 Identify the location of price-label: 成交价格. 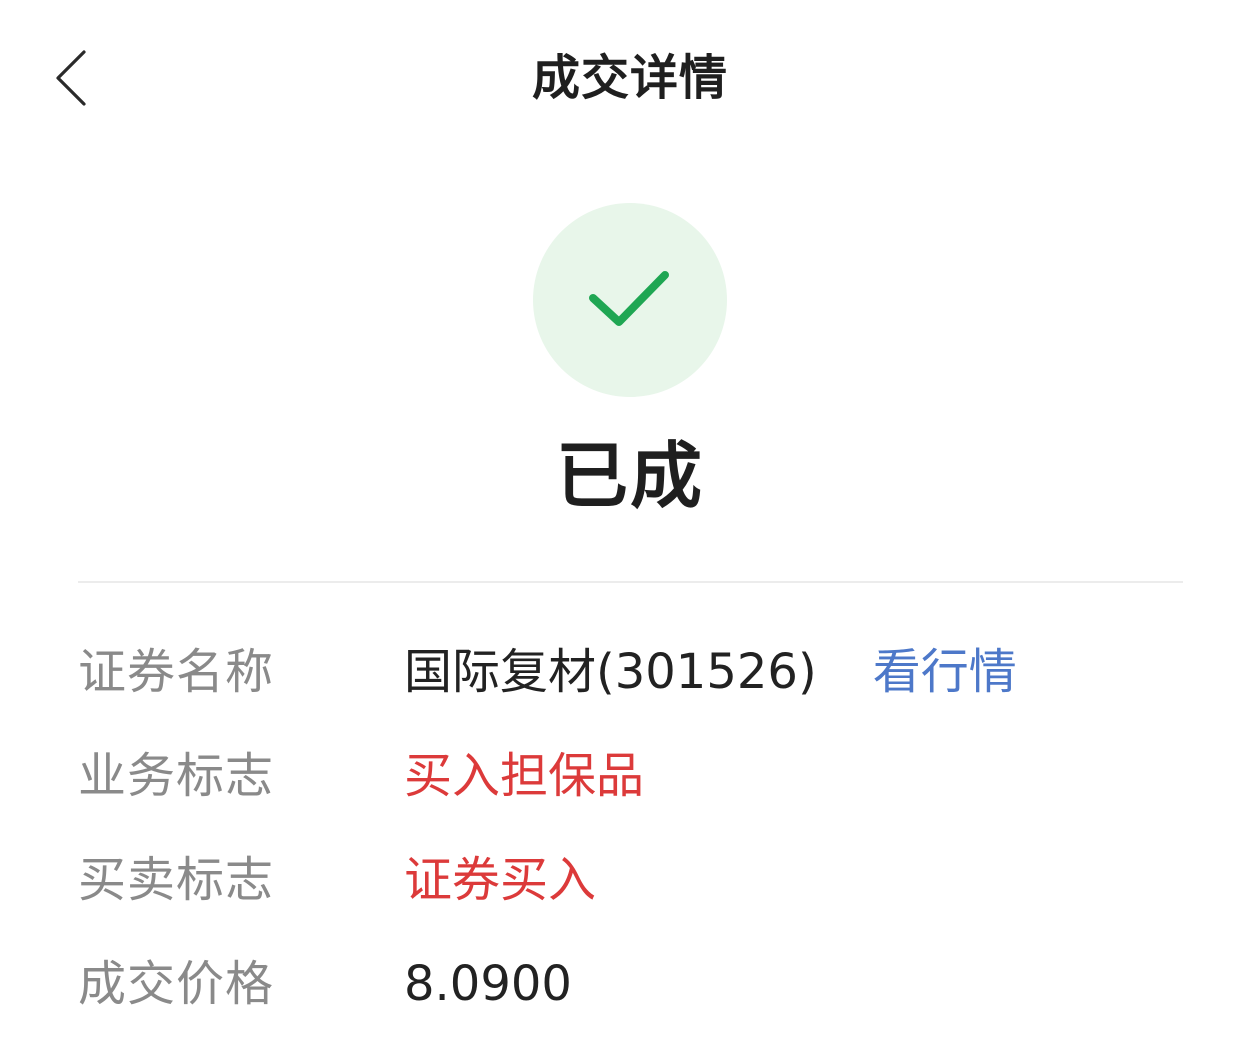
(176, 984).